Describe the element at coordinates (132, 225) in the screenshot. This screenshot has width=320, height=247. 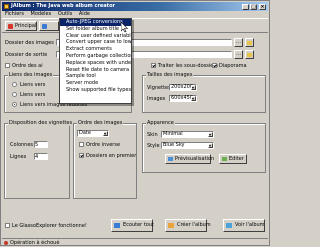
I see `ecouter-button: Ecouter tout` at that location.